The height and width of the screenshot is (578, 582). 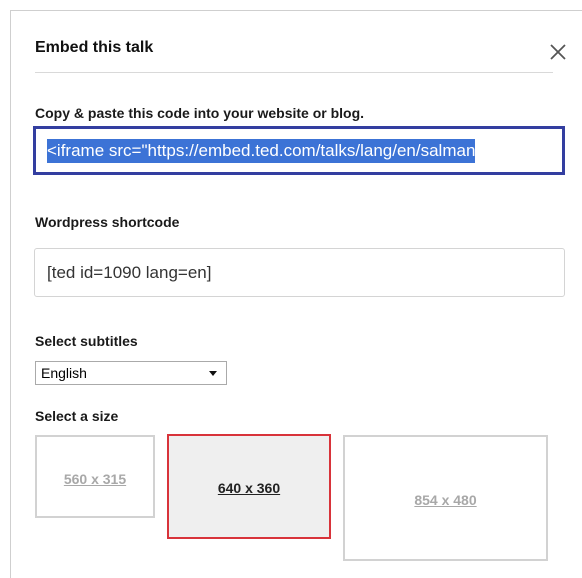 I want to click on wordpress-shortcode-label: Wordpress shortcode, so click(x=107, y=222).